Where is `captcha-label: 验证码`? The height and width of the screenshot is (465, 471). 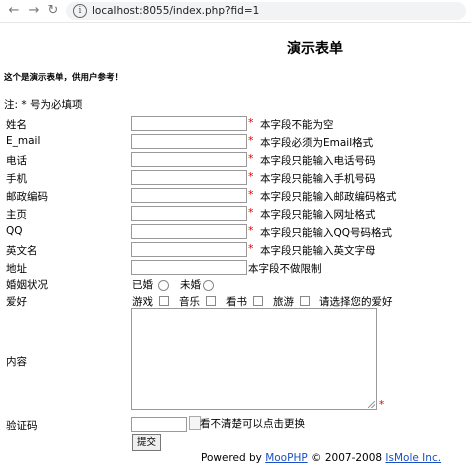 captcha-label: 验证码 is located at coordinates (22, 426).